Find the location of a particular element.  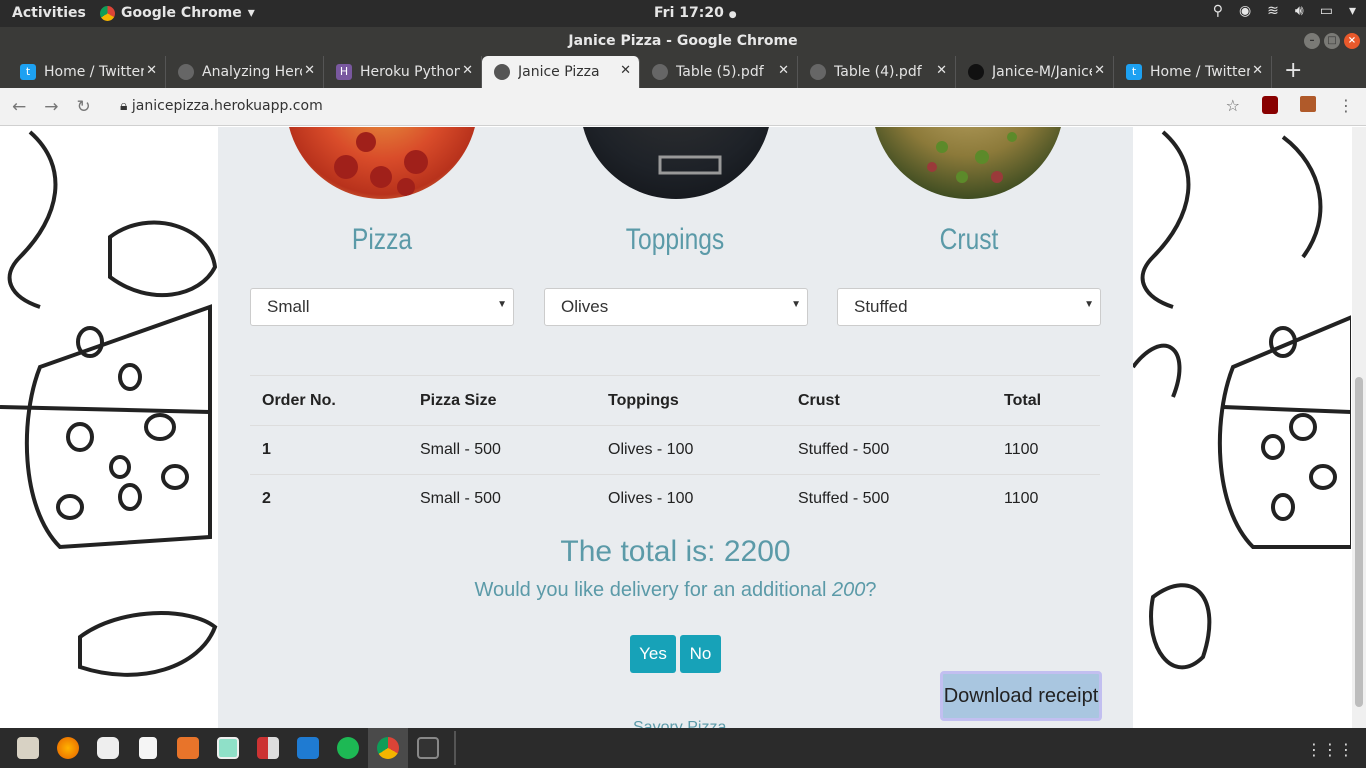

tab-home-twitter-2: t Home / Twitter ✕ is located at coordinates (1193, 72).